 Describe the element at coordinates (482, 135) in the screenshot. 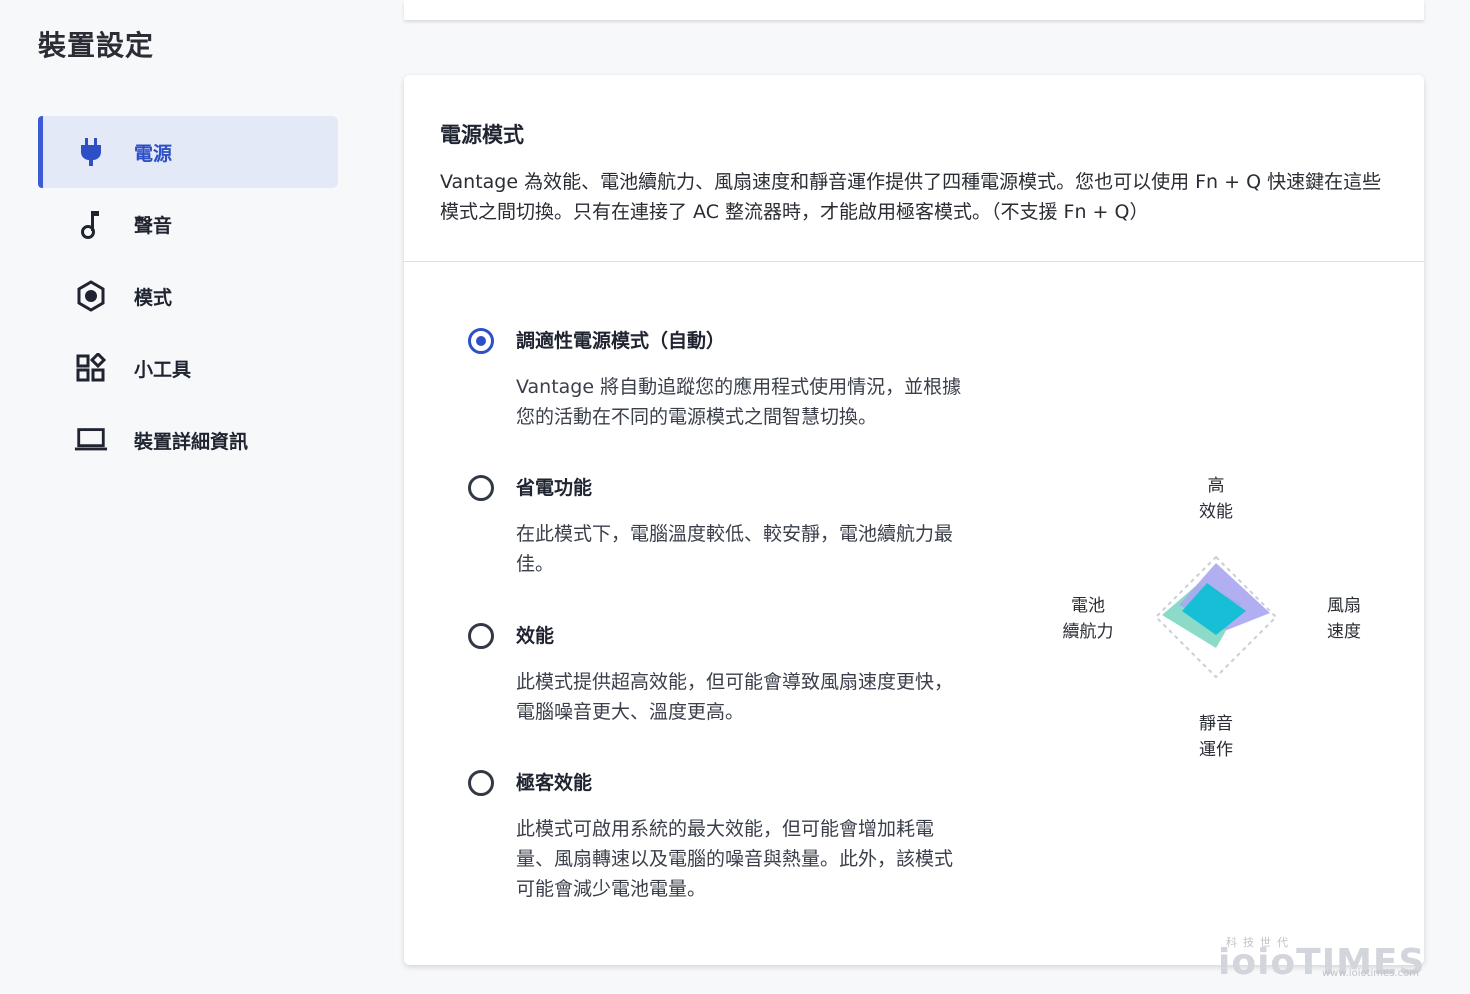

I see `card-title: 電源模式` at that location.